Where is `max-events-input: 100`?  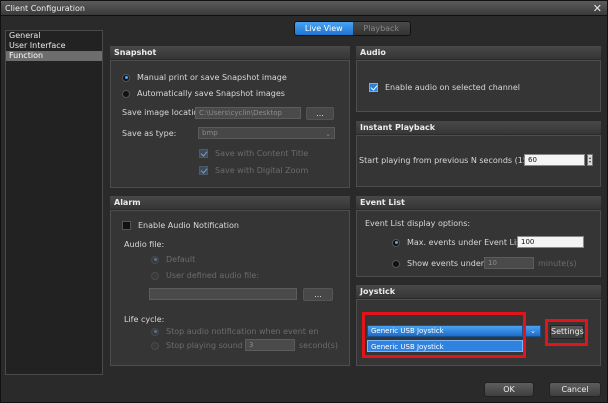
max-events-input: 100 is located at coordinates (550, 242).